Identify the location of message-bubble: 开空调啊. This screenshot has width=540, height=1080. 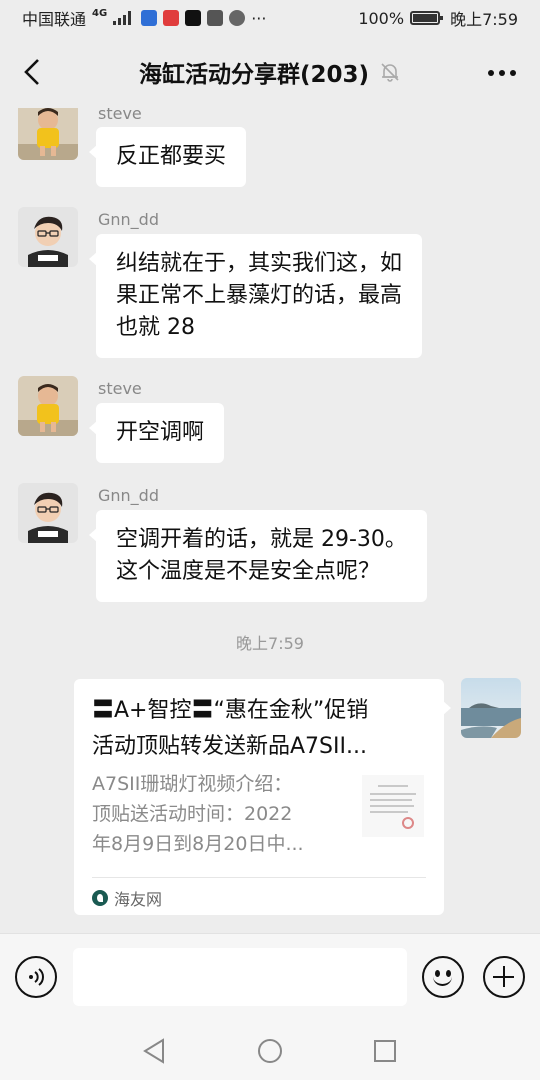
(156, 433).